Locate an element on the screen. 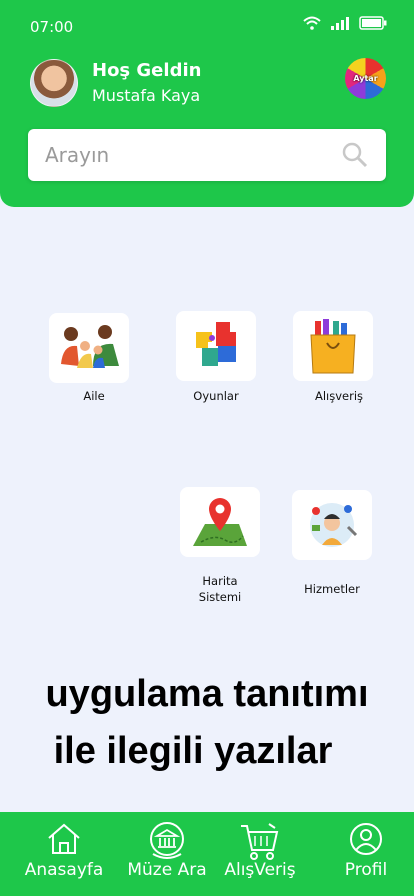 The height and width of the screenshot is (896, 414). nav-alisveris: AlışVeriş is located at coordinates (260, 854).